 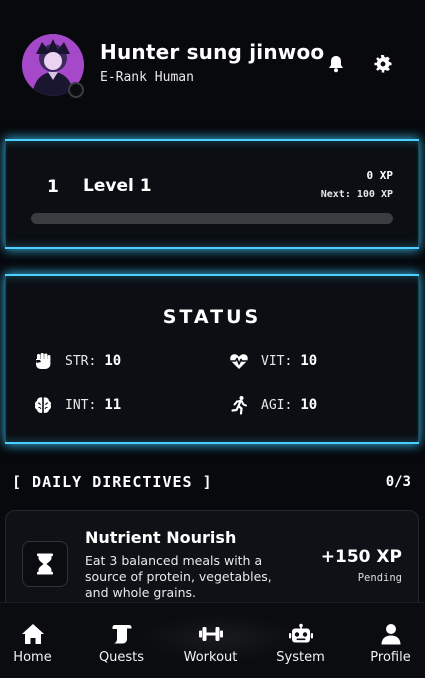 What do you see at coordinates (301, 634) in the screenshot?
I see `robot-icon` at bounding box center [301, 634].